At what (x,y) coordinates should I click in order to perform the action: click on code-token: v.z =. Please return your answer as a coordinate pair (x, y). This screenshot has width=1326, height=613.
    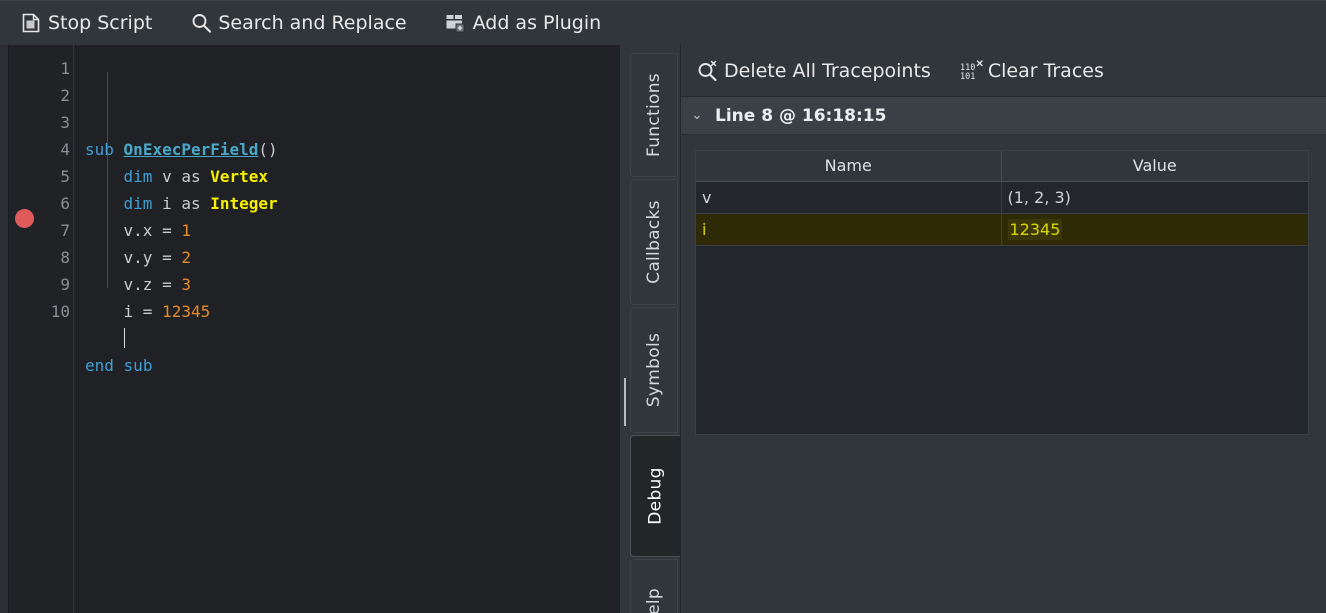
    Looking at the image, I should click on (133, 284).